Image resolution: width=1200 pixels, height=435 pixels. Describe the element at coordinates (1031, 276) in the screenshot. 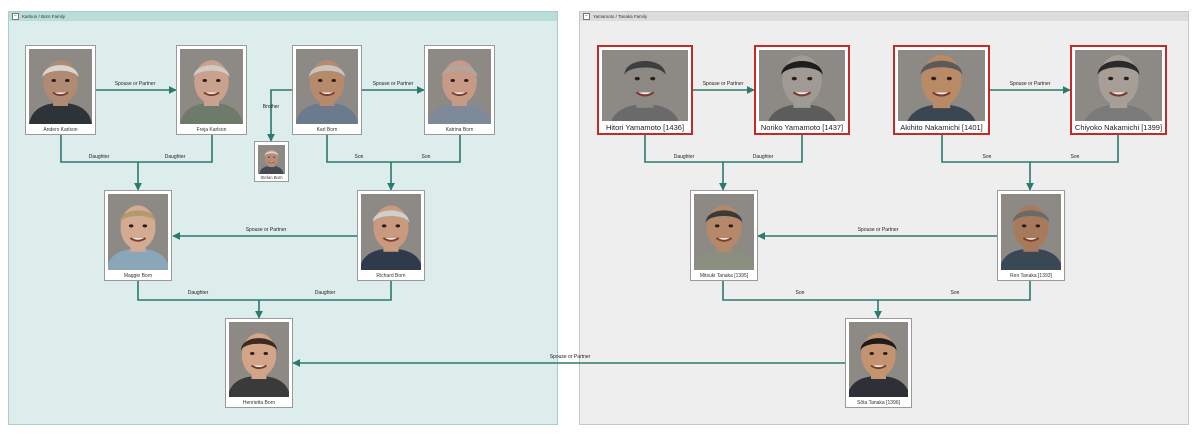

I see `person-name: Ren Tanaka [1393]` at that location.